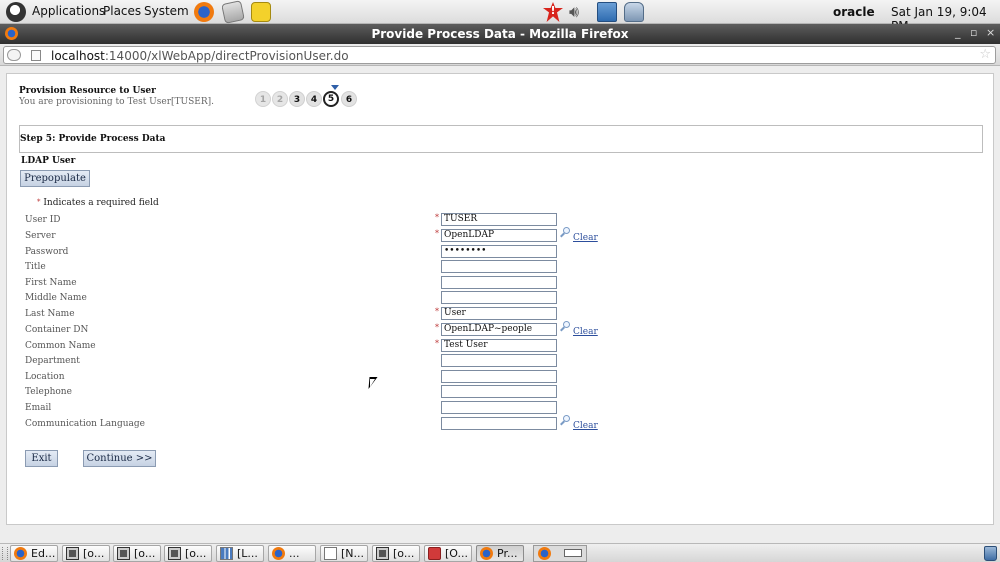 The width and height of the screenshot is (1000, 562). Describe the element at coordinates (335, 423) in the screenshot. I see `form-row: Communication Language Clear` at that location.